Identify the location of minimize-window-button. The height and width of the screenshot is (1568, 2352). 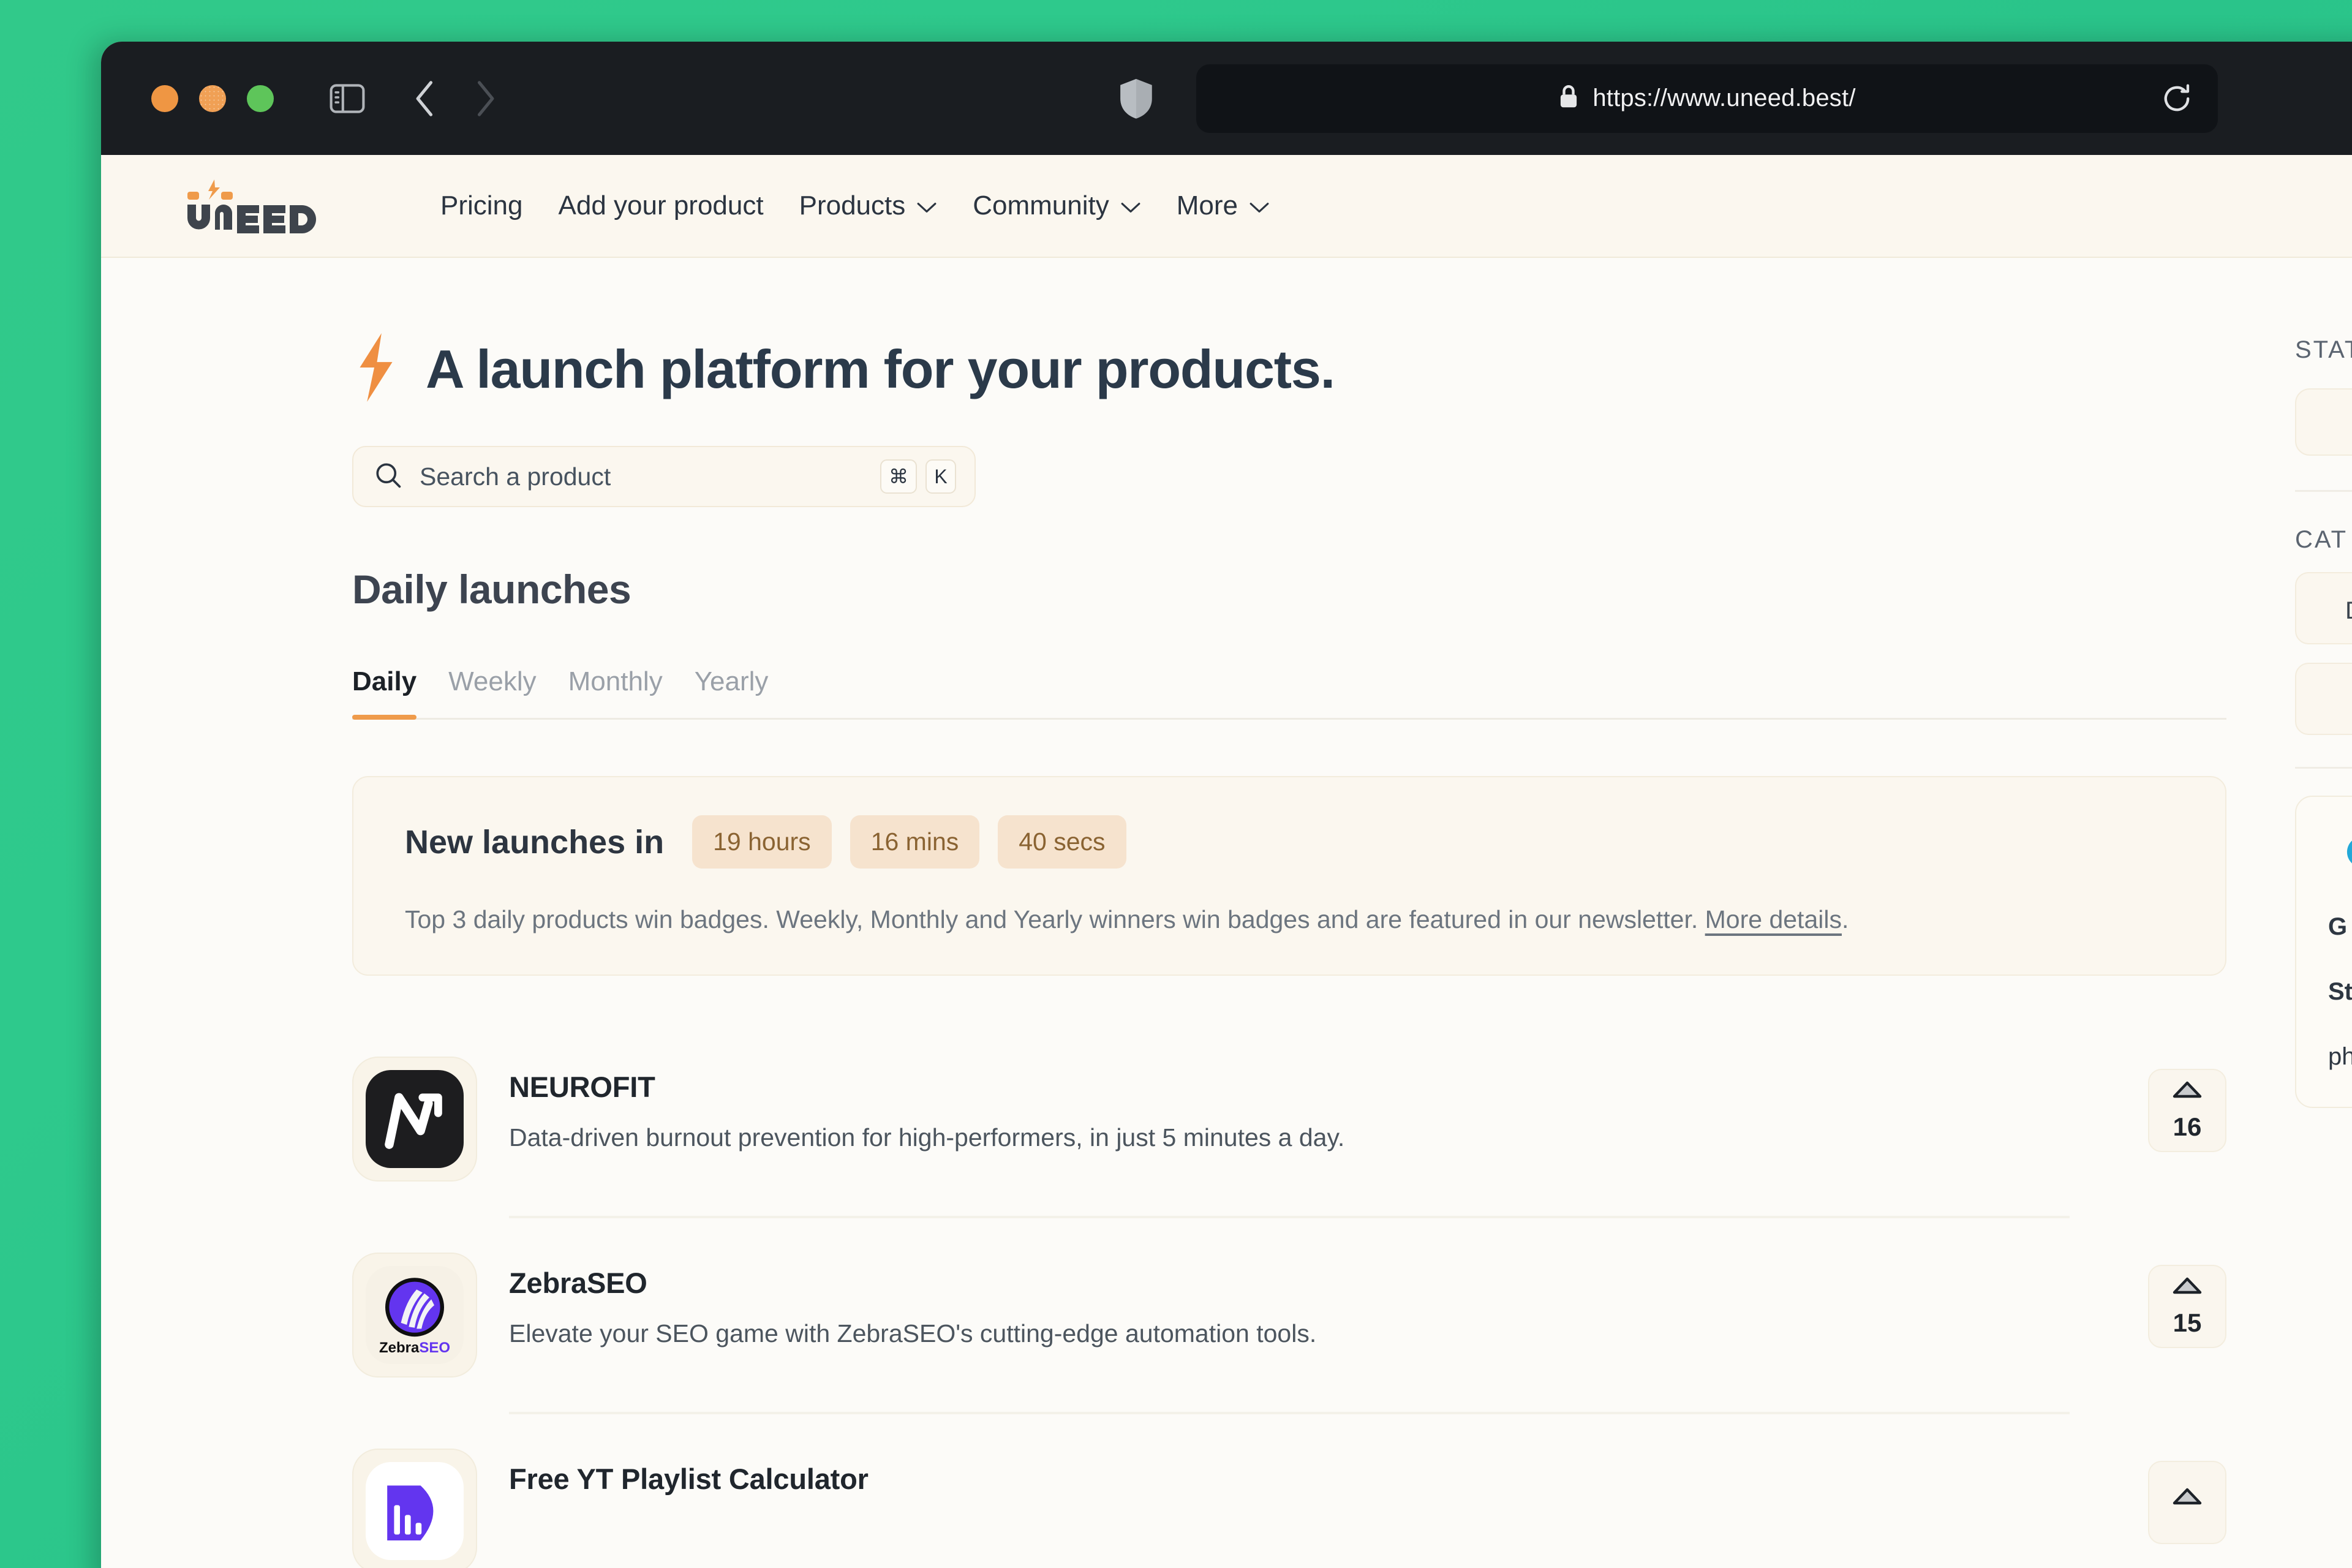
(213, 99).